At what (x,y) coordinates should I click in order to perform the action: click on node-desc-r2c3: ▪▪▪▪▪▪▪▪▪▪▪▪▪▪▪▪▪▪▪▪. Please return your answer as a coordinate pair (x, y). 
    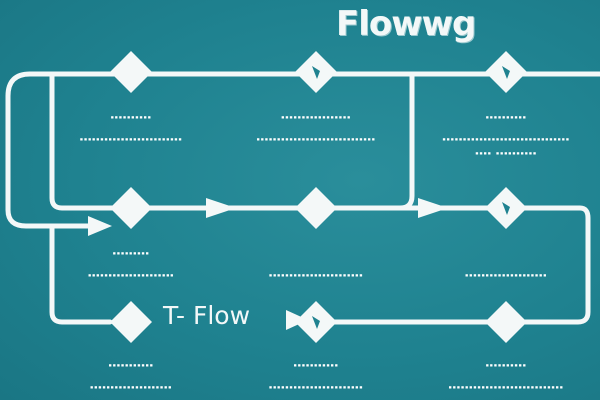
    Looking at the image, I should click on (506, 275).